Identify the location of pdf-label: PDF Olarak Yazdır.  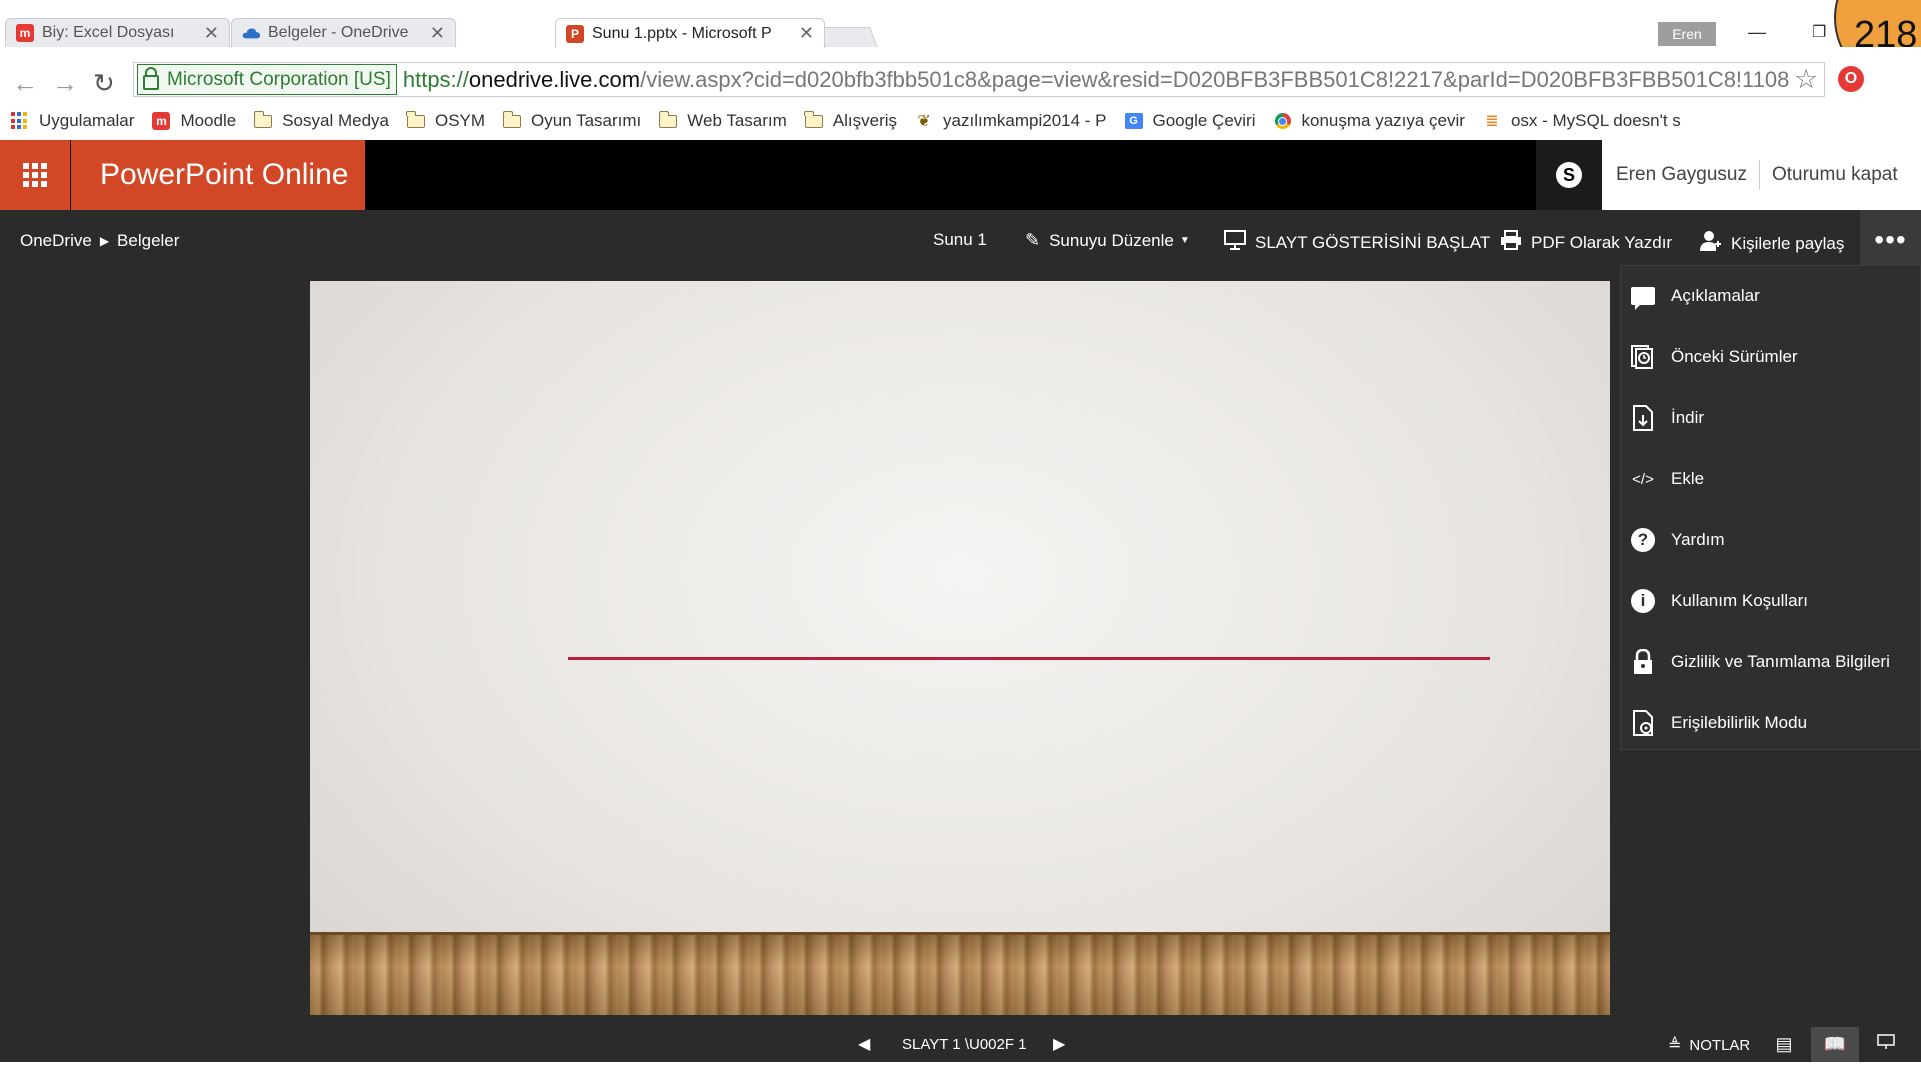
(1602, 242).